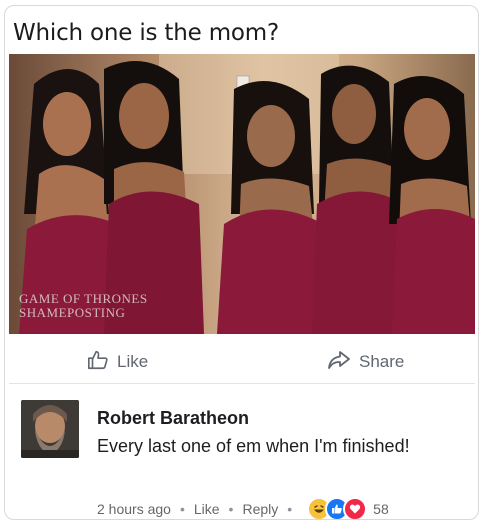  I want to click on comment-like-link: Like, so click(207, 509).